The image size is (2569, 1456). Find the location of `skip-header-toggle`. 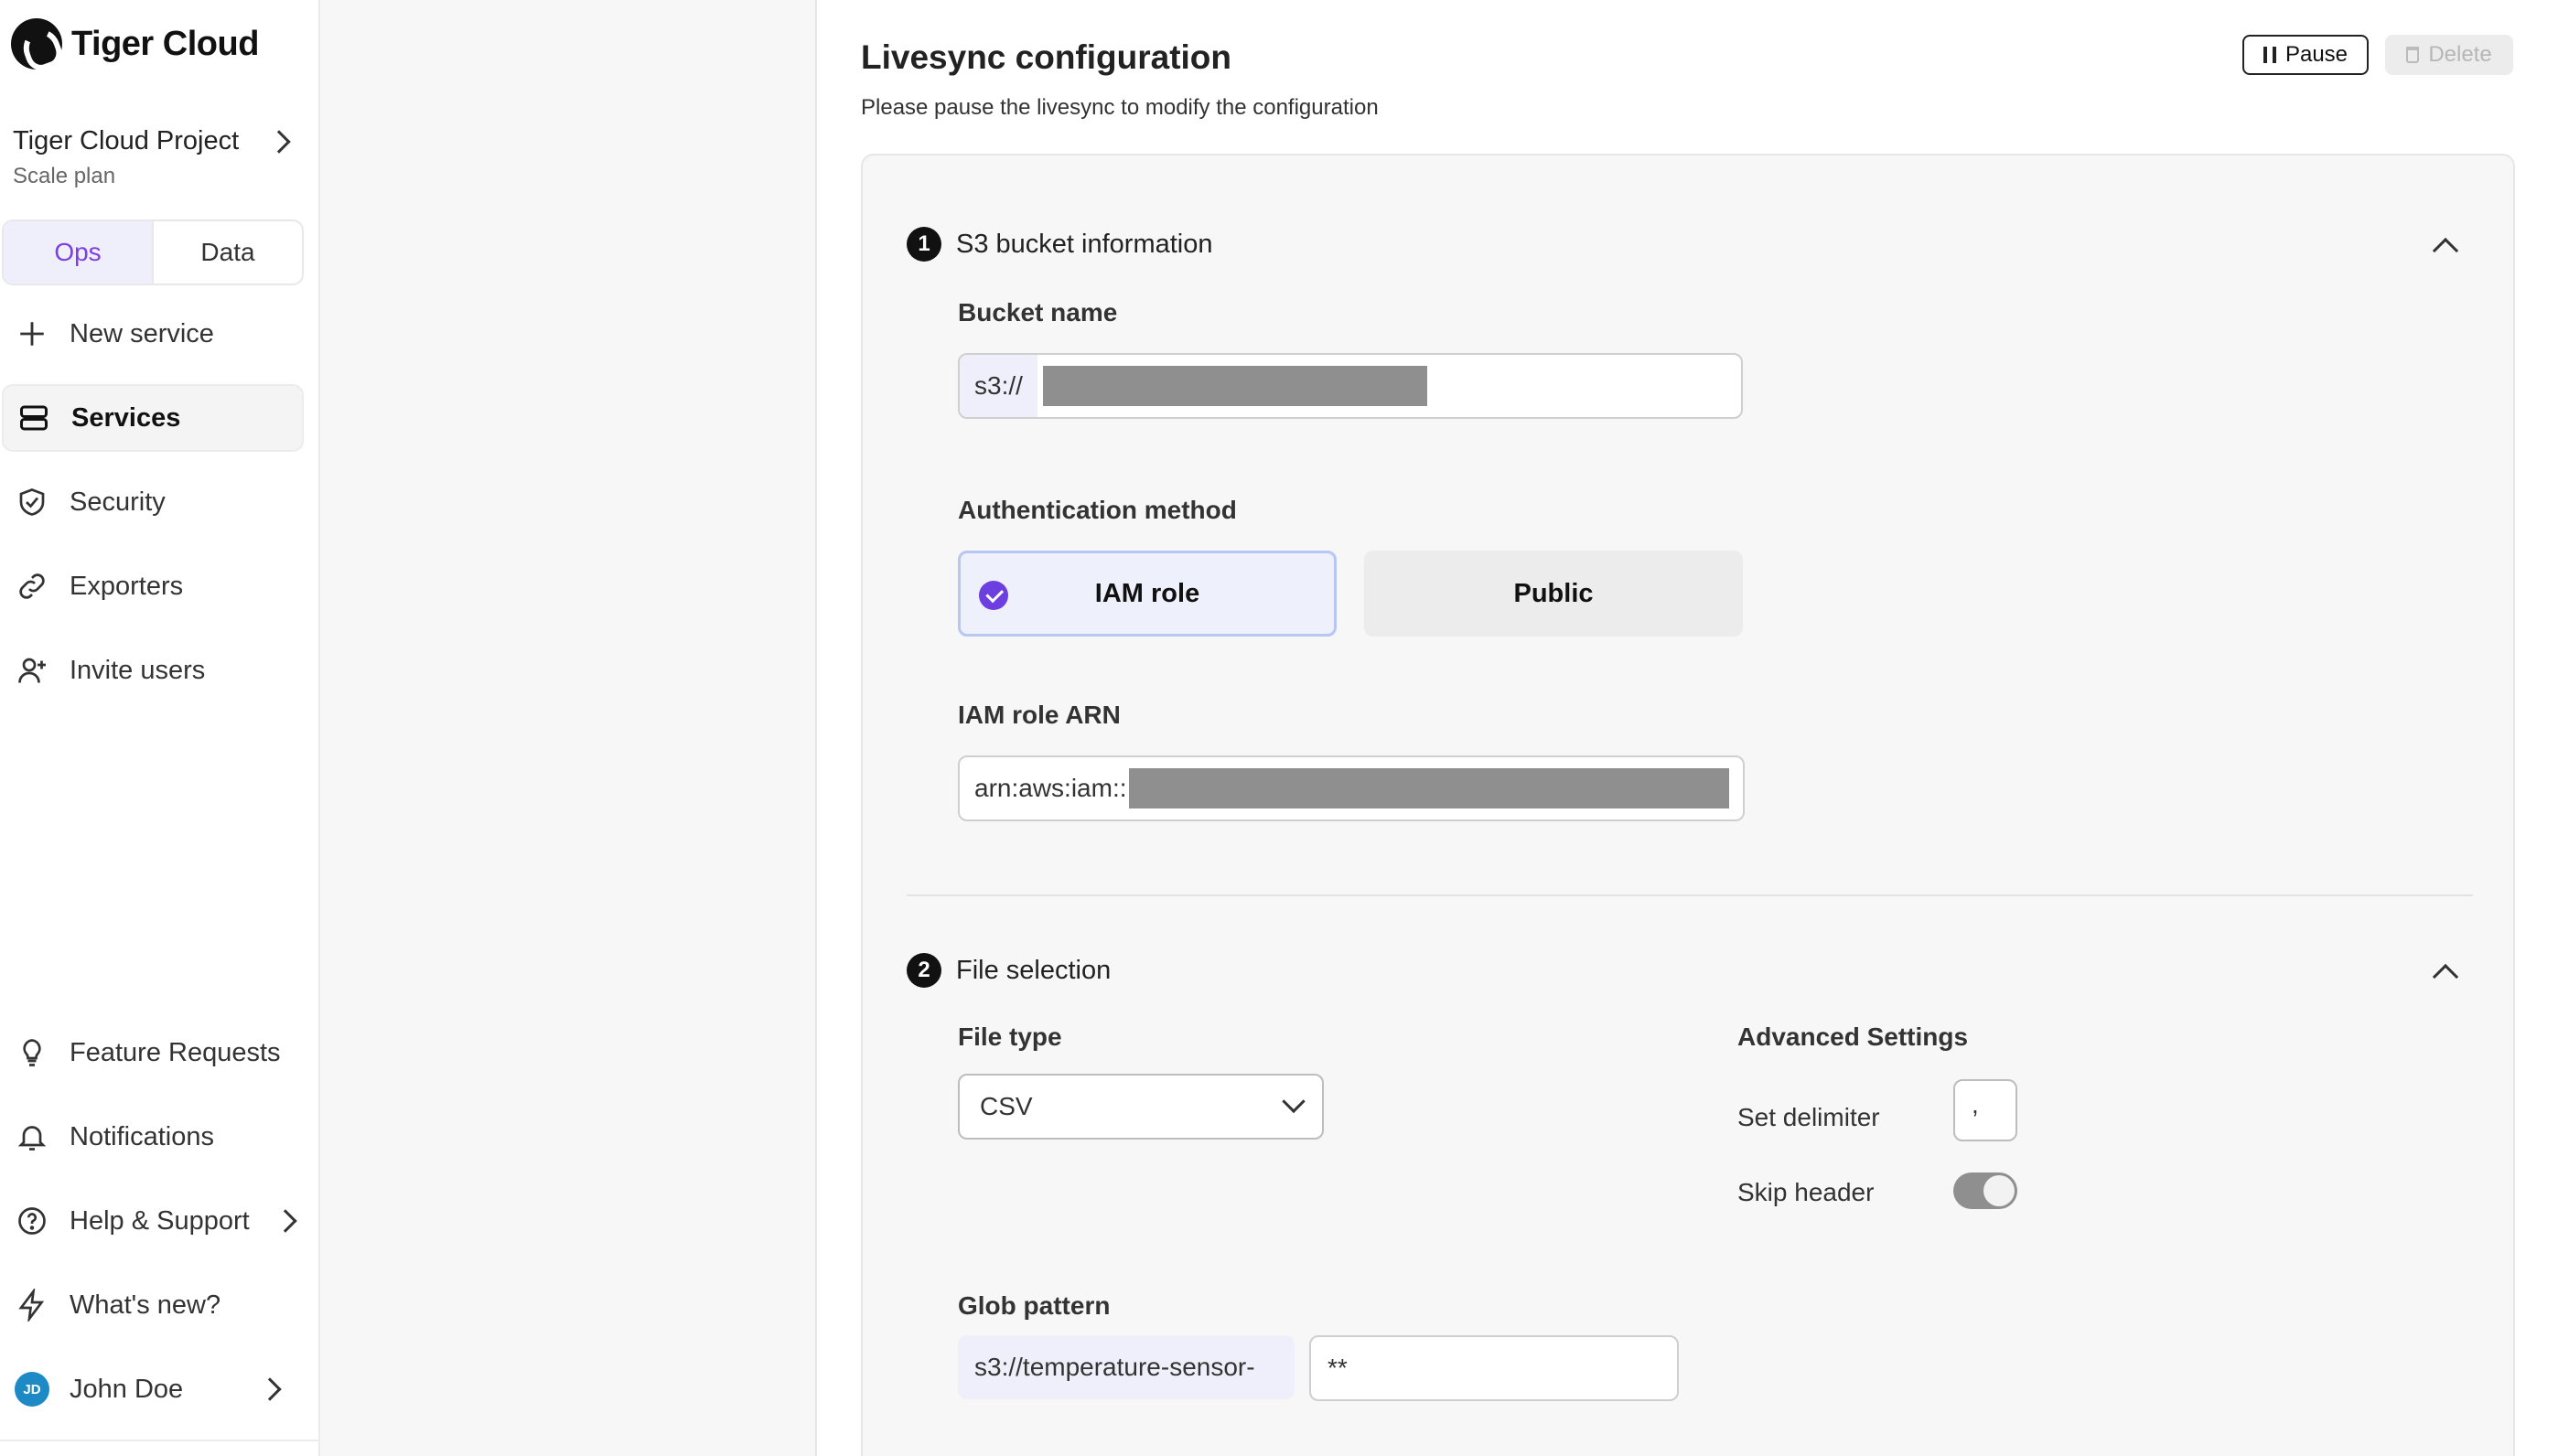

skip-header-toggle is located at coordinates (1985, 1190).